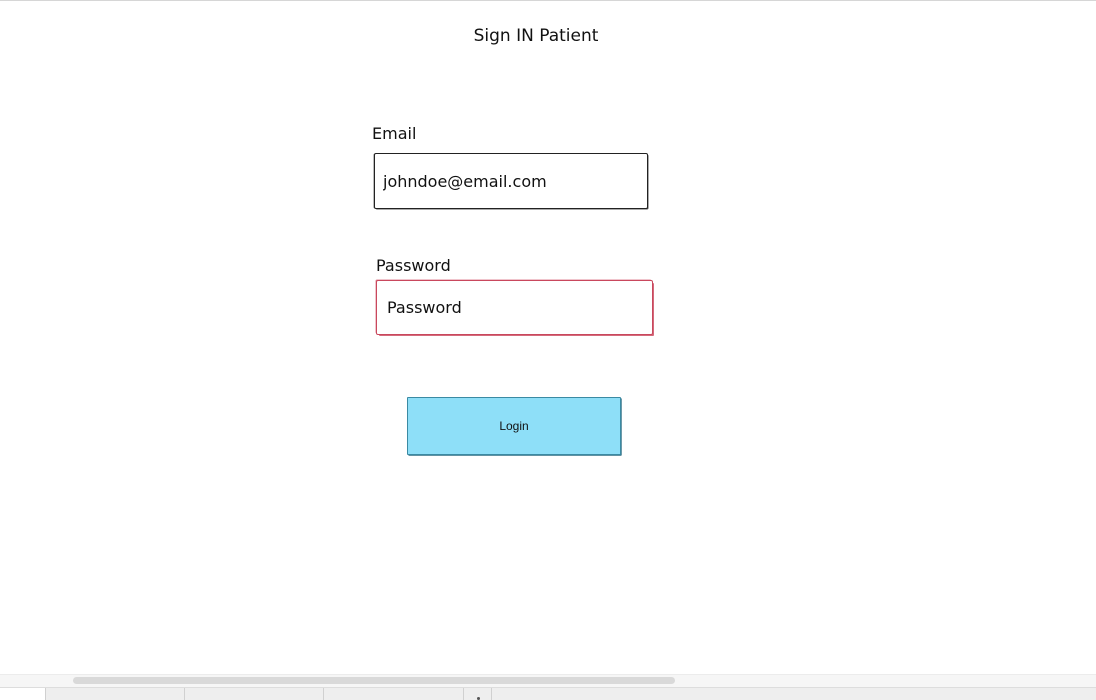 Image resolution: width=1096 pixels, height=700 pixels. I want to click on scrollbar-thumb, so click(374, 680).